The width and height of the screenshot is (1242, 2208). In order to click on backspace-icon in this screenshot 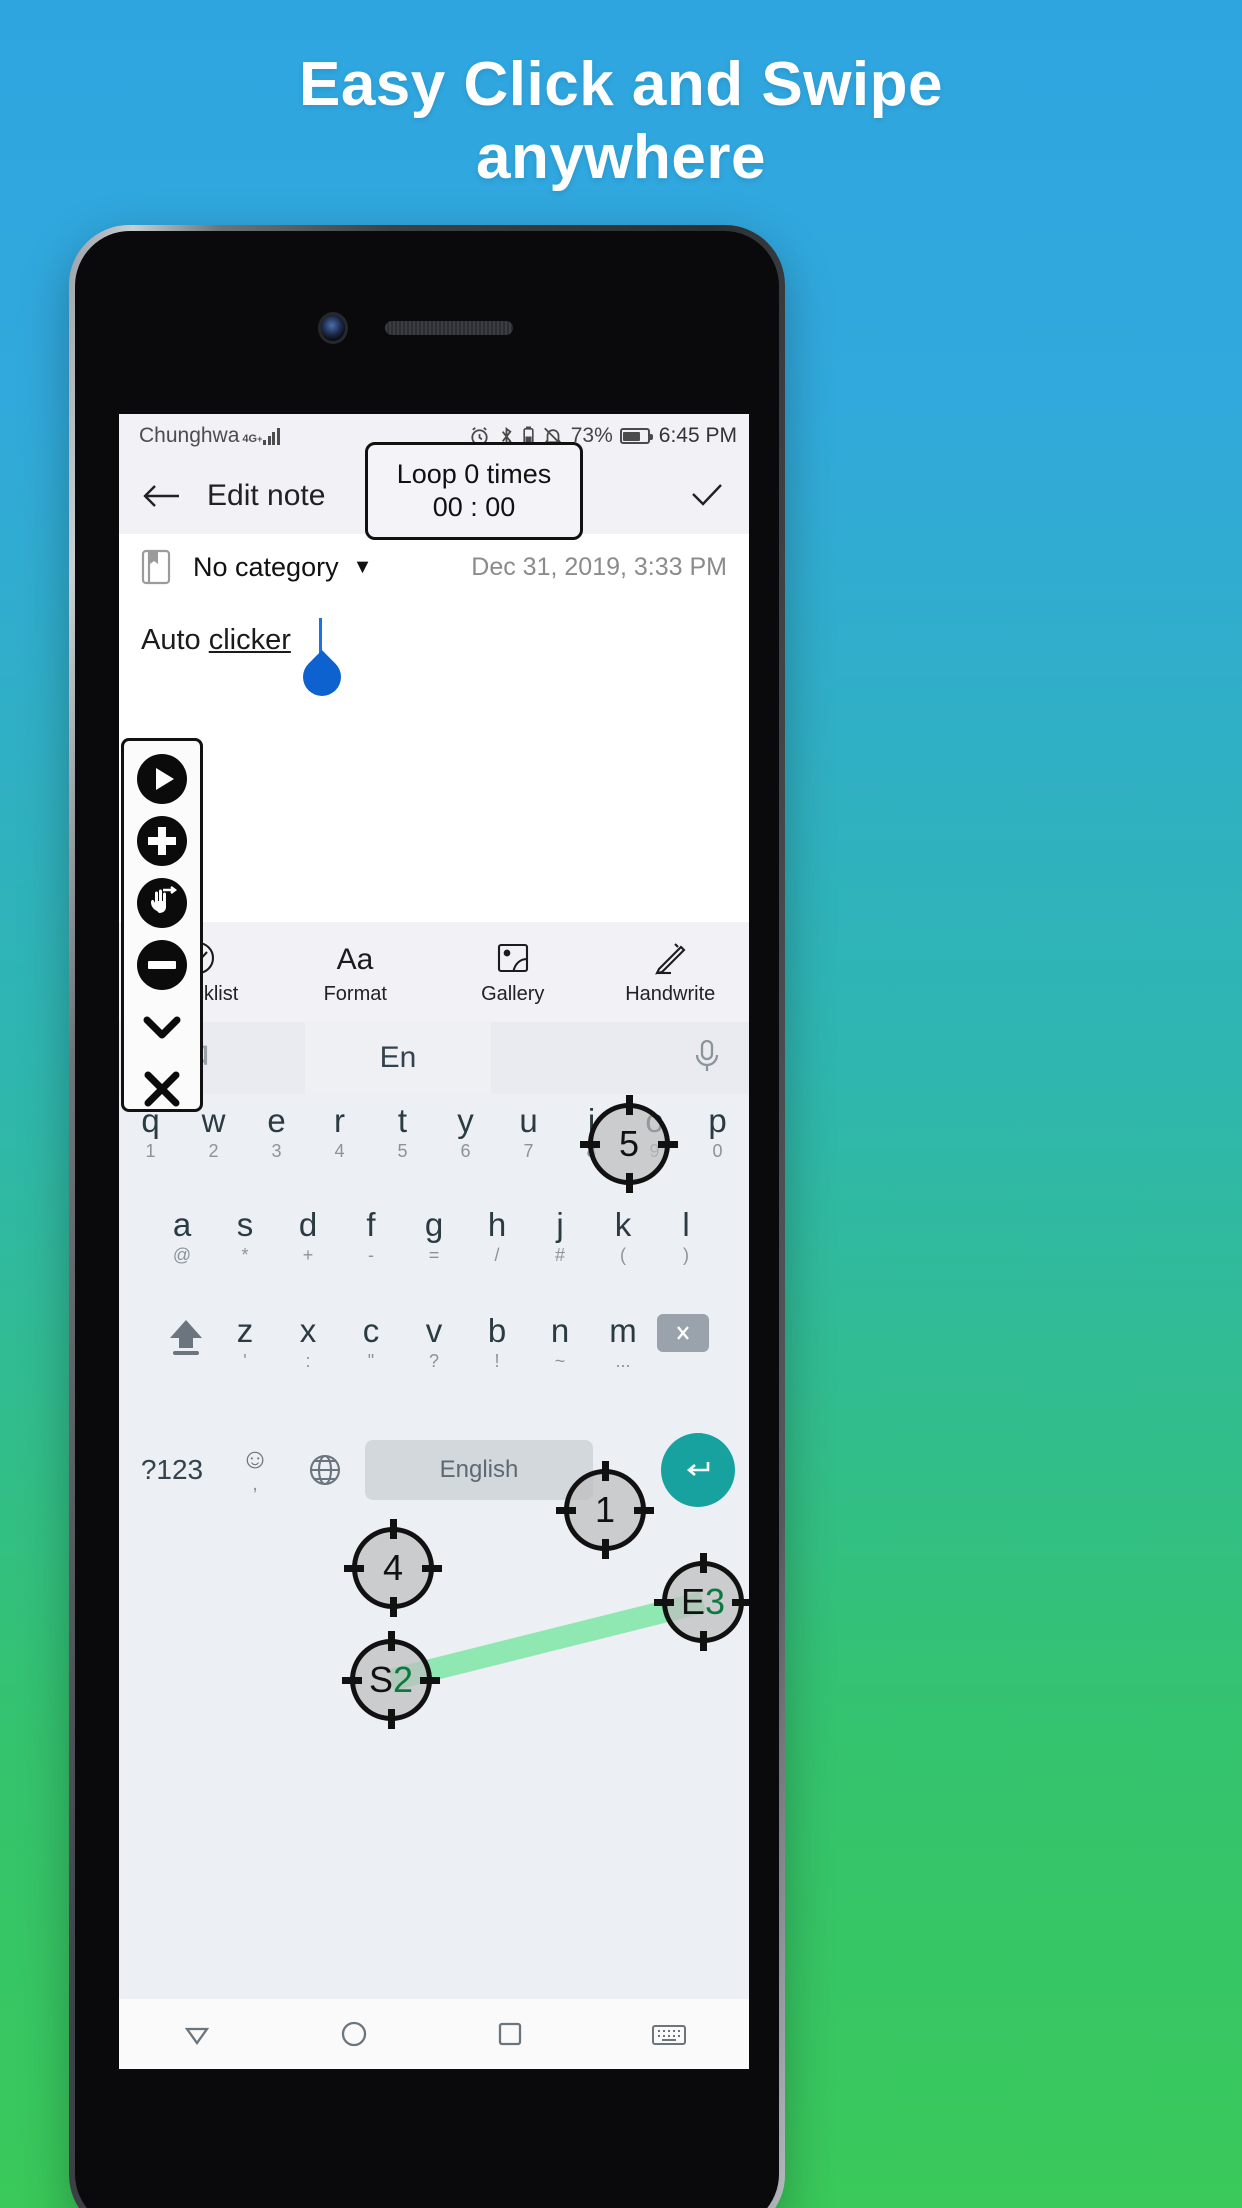, I will do `click(682, 1333)`.